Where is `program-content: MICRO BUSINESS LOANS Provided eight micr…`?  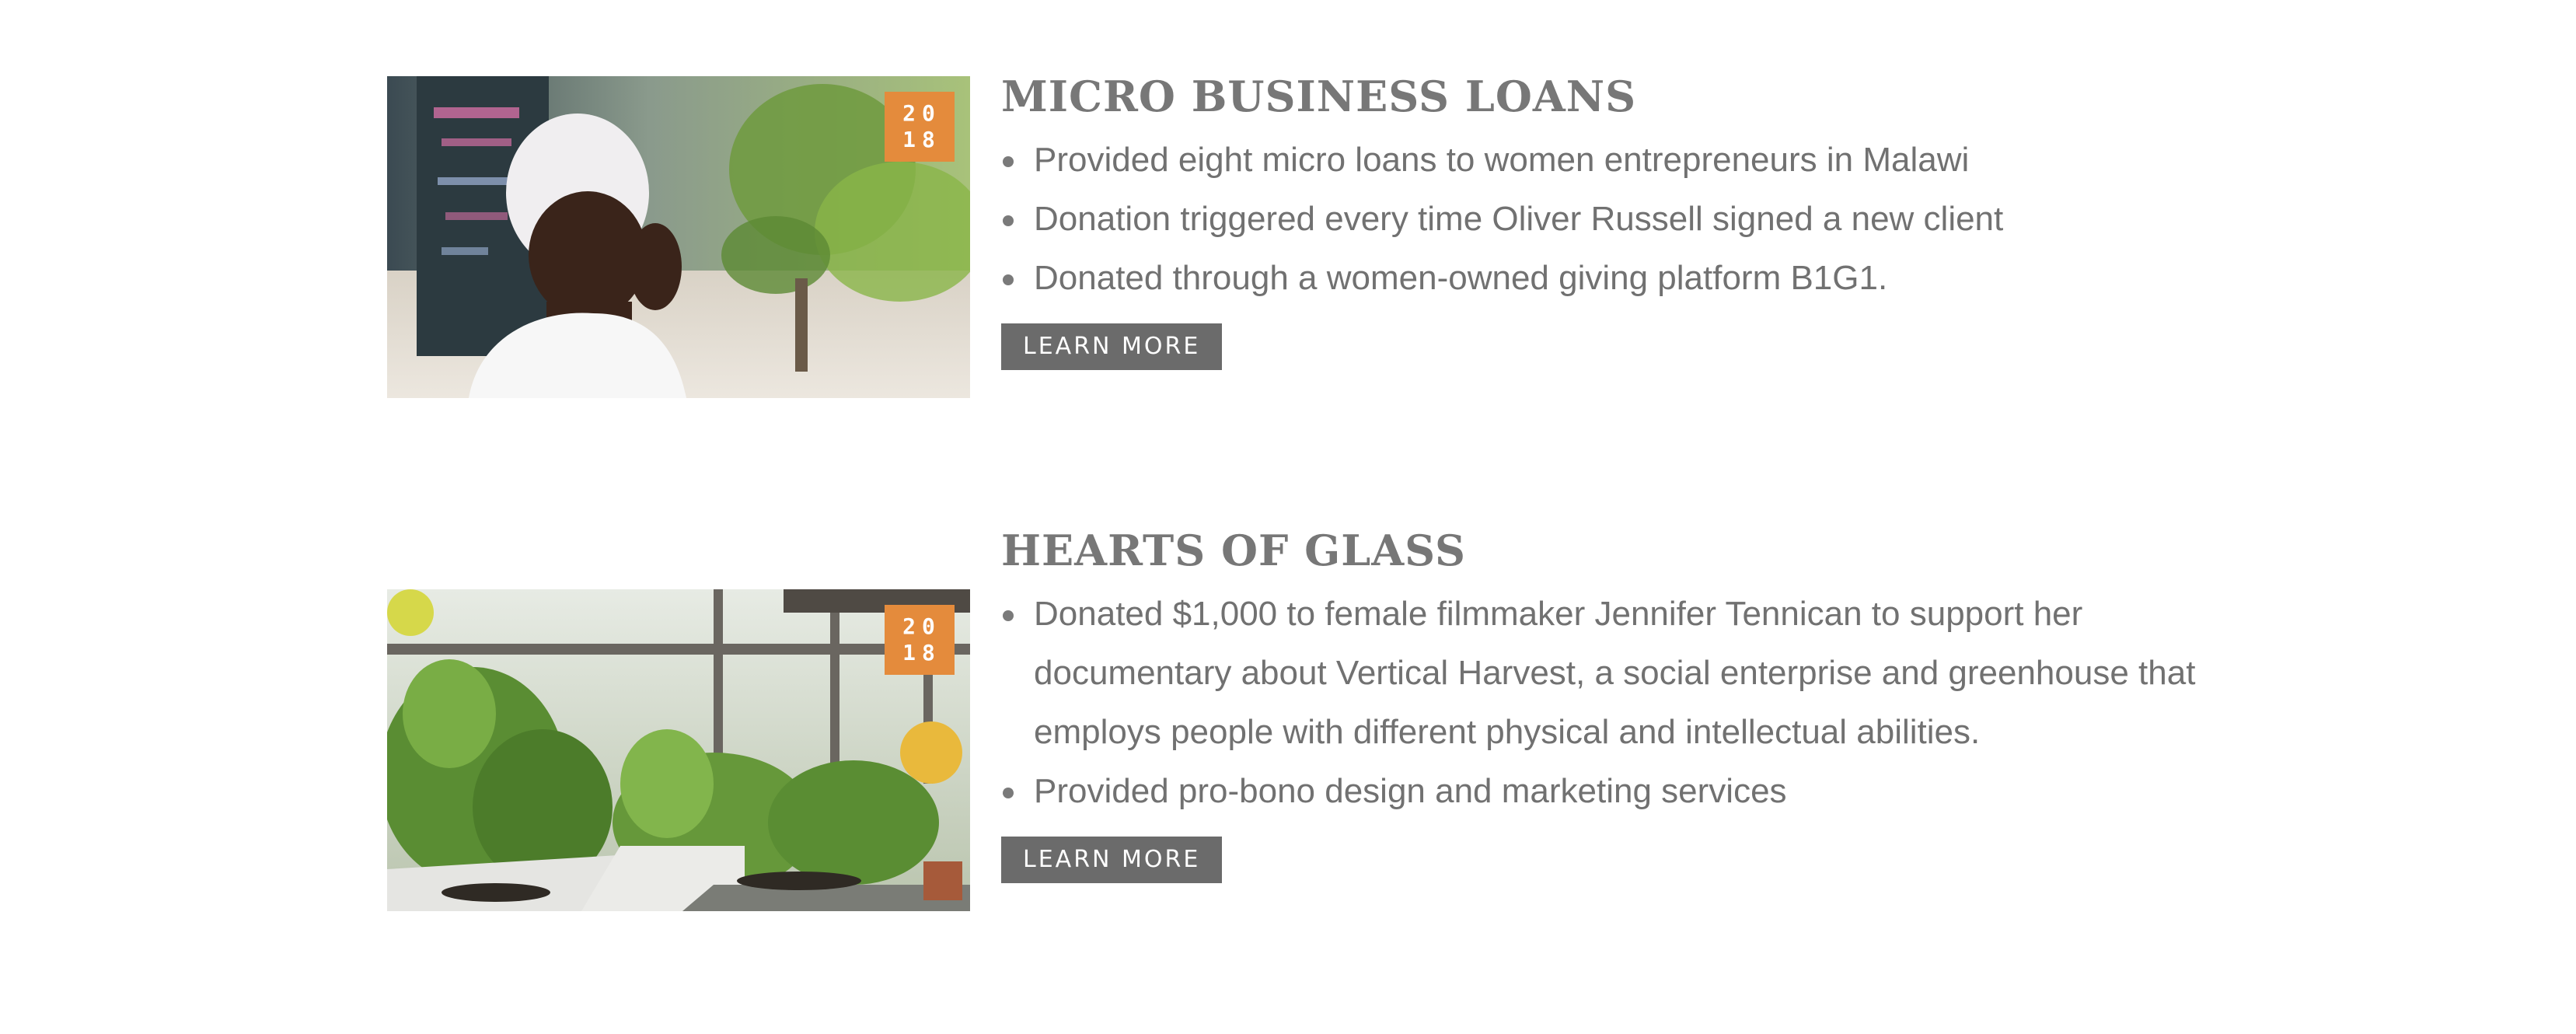 program-content: MICRO BUSINESS LOANS Provided eight micr… is located at coordinates (1600, 219).